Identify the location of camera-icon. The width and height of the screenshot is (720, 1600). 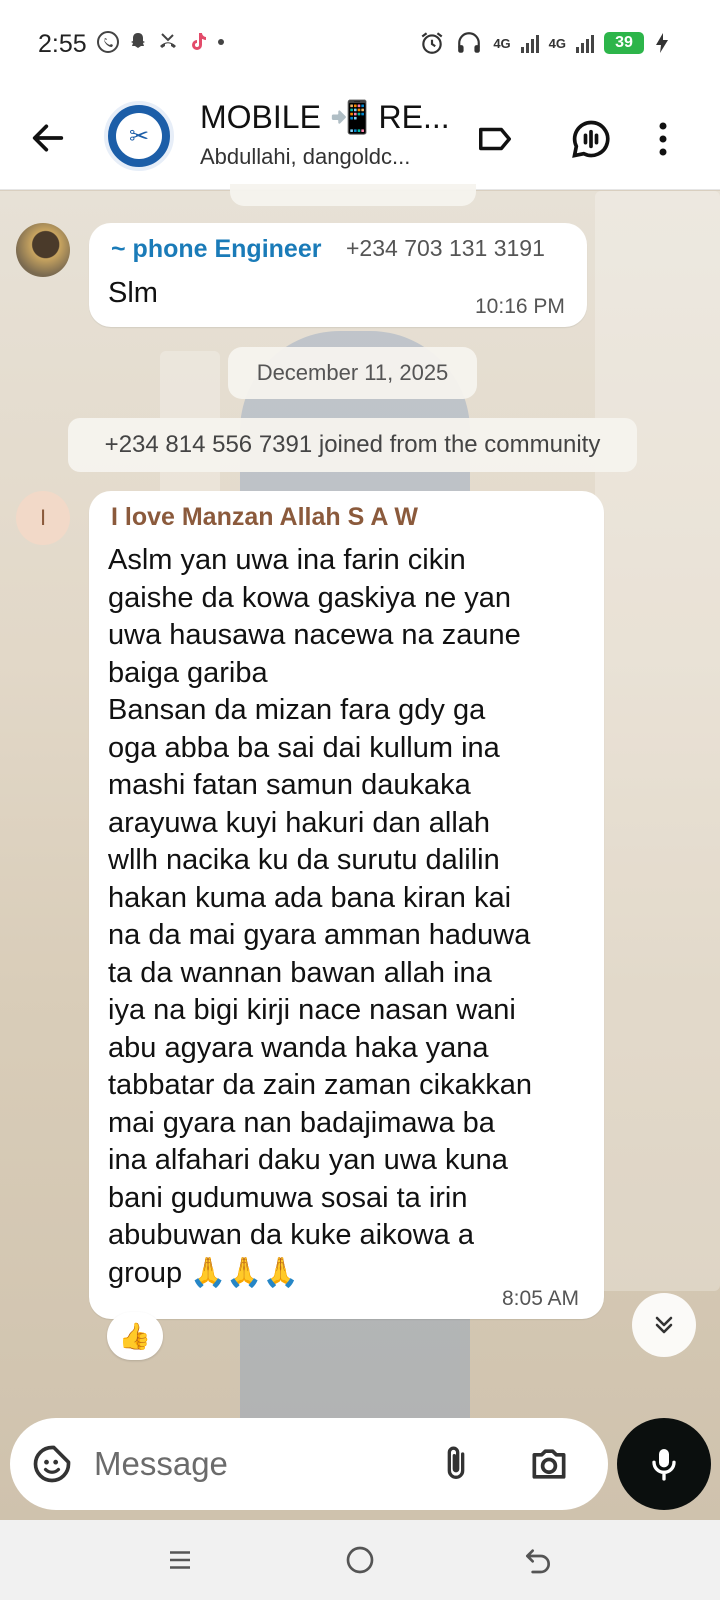
(549, 1464).